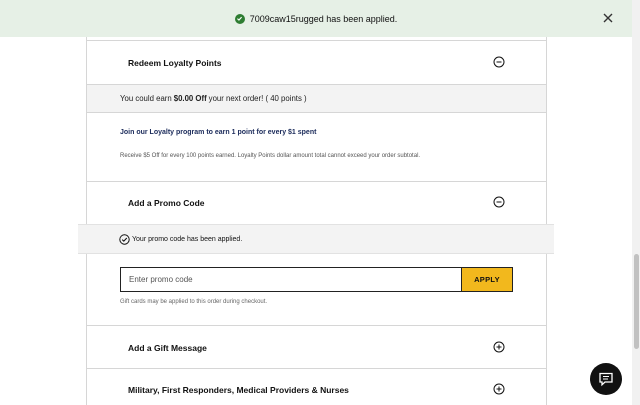  I want to click on chat-button, so click(606, 379).